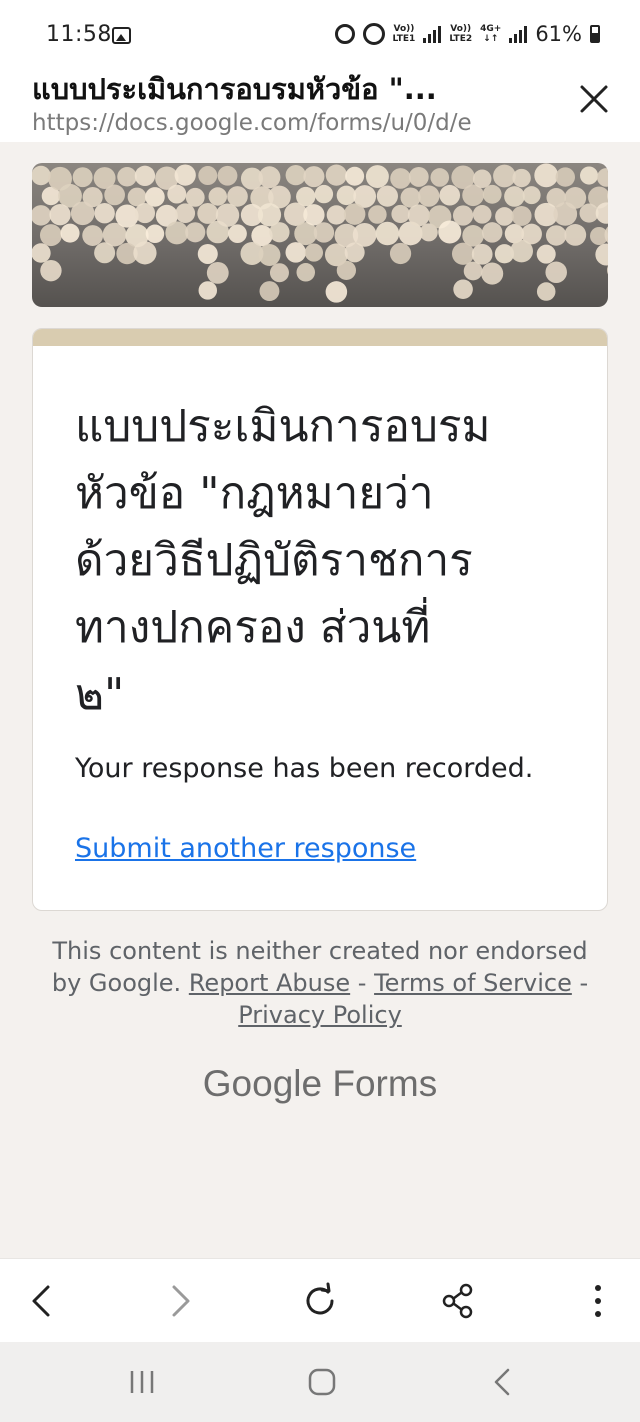  I want to click on share-icon, so click(457, 1301).